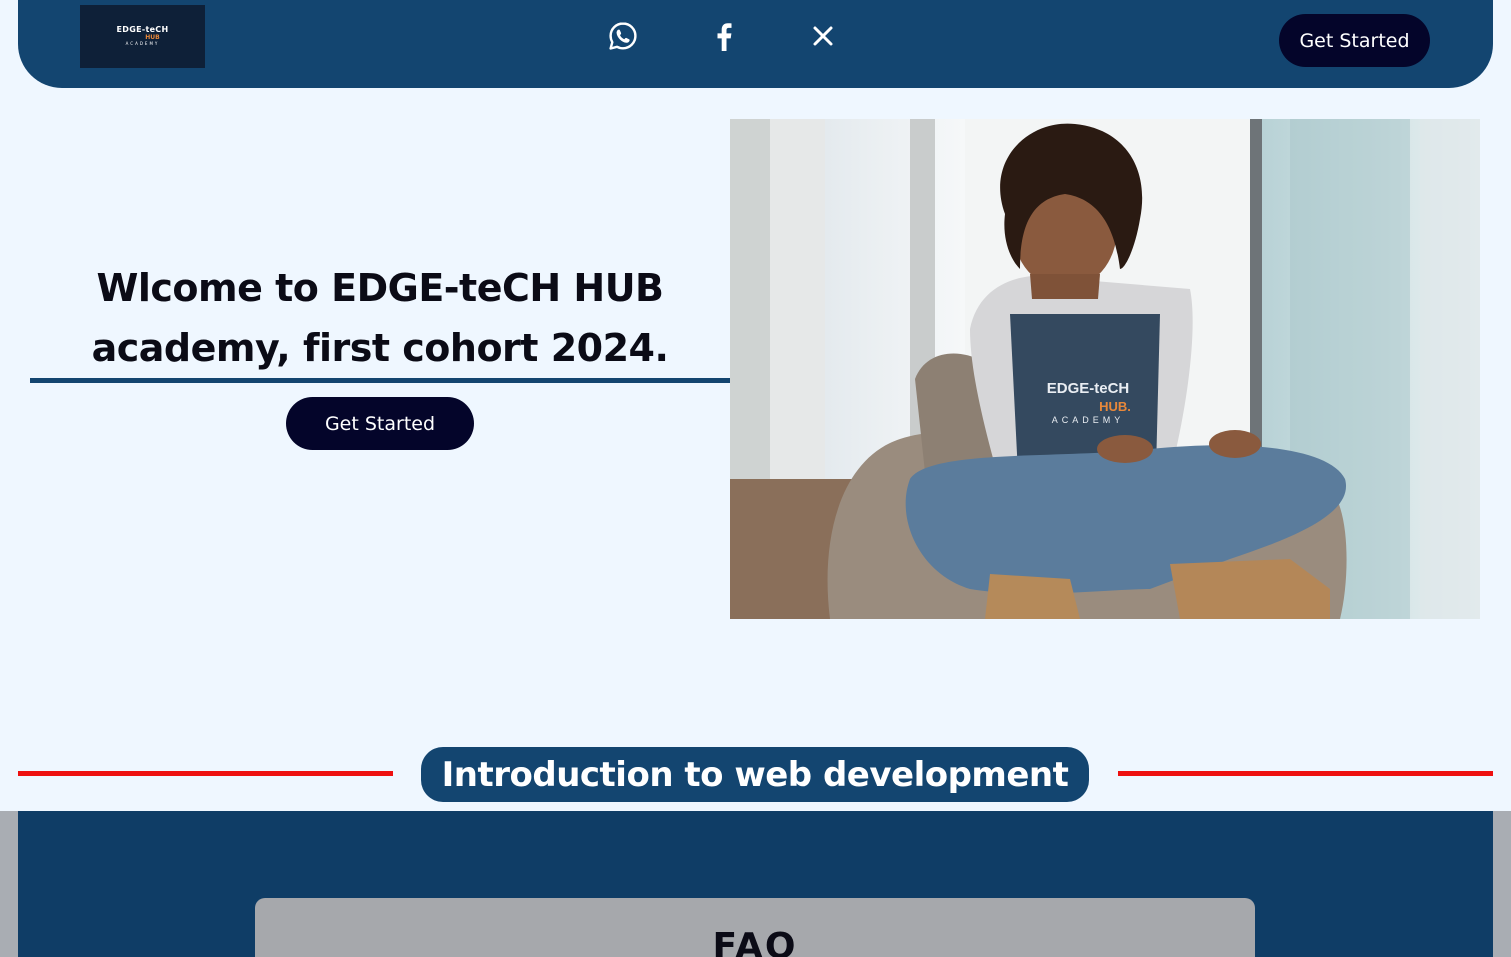  Describe the element at coordinates (1088, 388) in the screenshot. I see `shirt-logo-line-1: EDGE-teCH` at that location.